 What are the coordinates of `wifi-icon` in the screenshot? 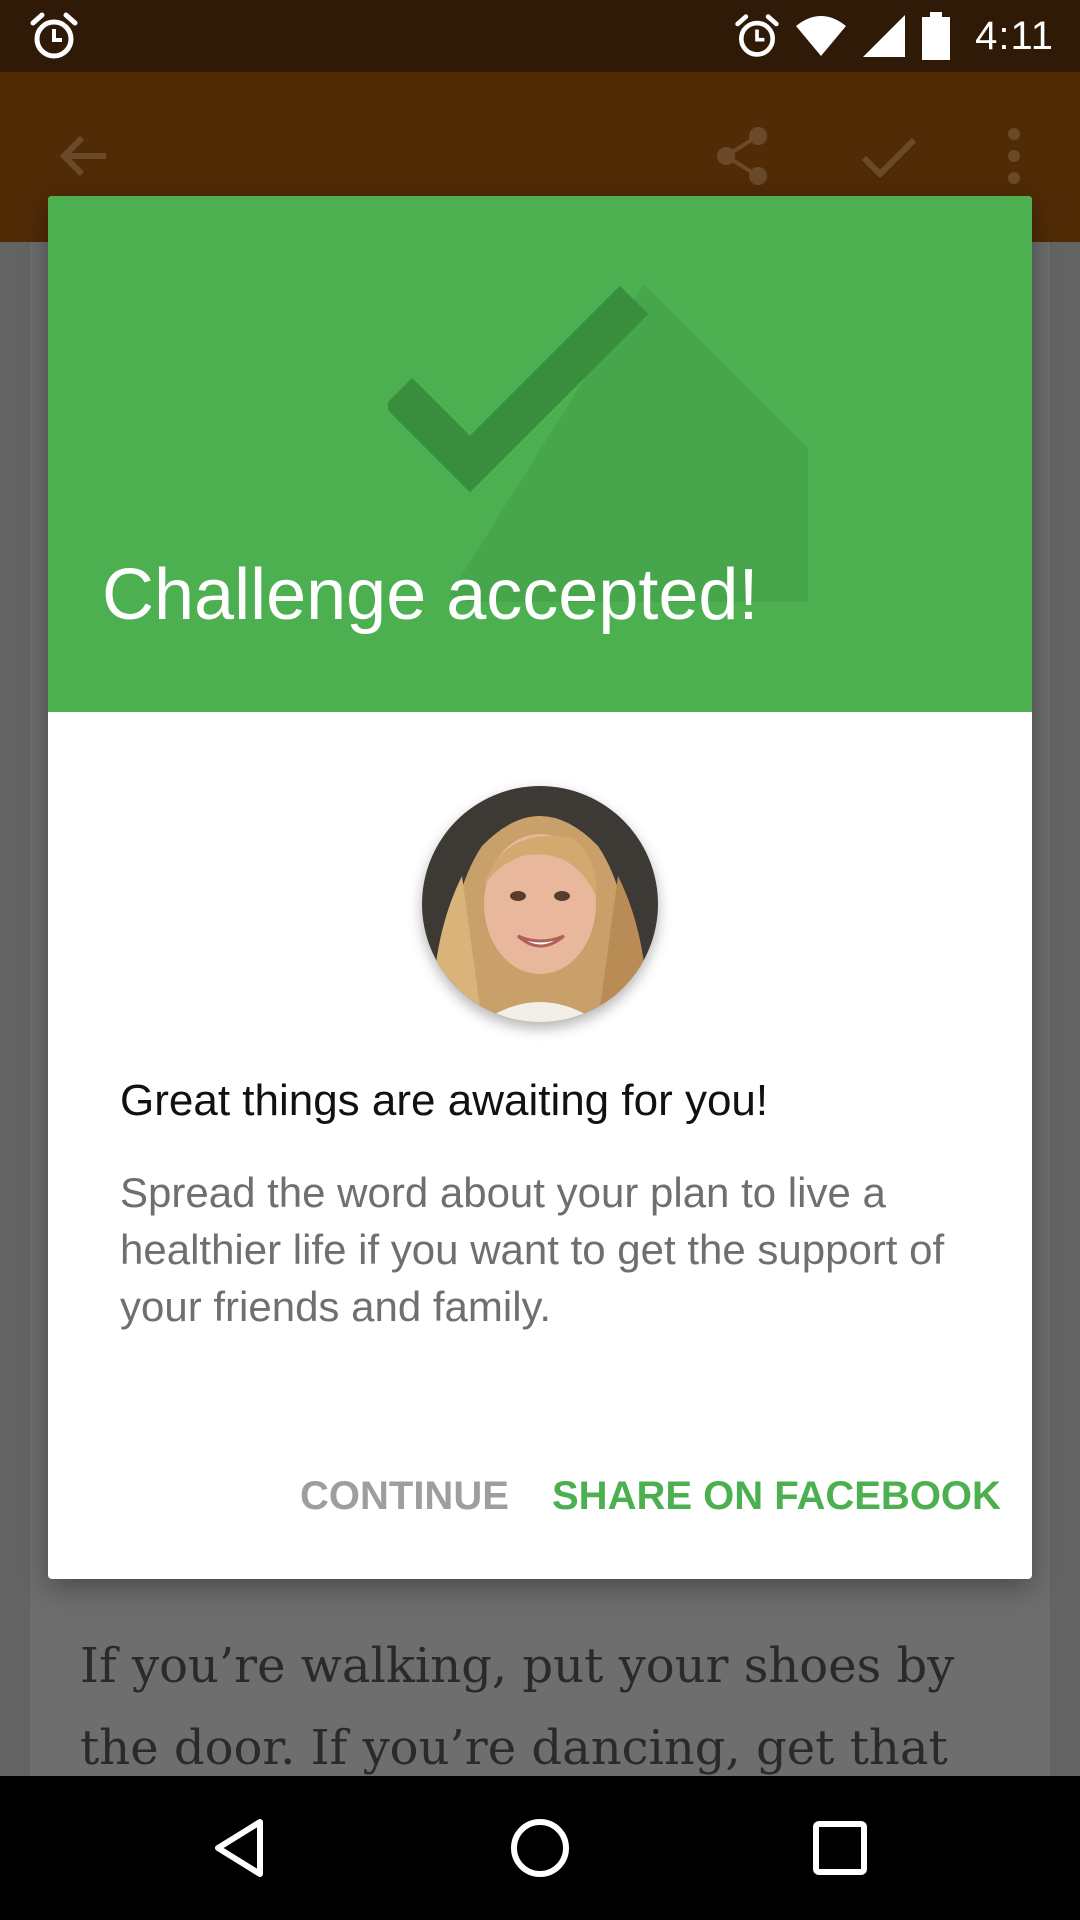 It's located at (821, 36).